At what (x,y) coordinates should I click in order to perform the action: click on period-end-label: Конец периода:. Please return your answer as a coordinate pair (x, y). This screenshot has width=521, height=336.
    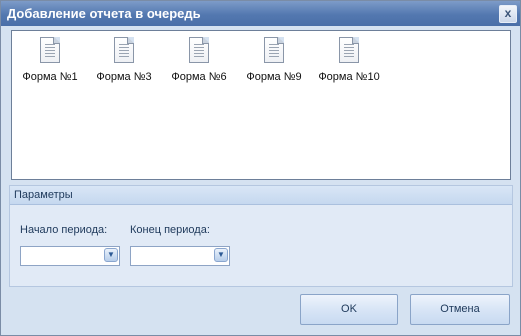
    Looking at the image, I should click on (170, 230).